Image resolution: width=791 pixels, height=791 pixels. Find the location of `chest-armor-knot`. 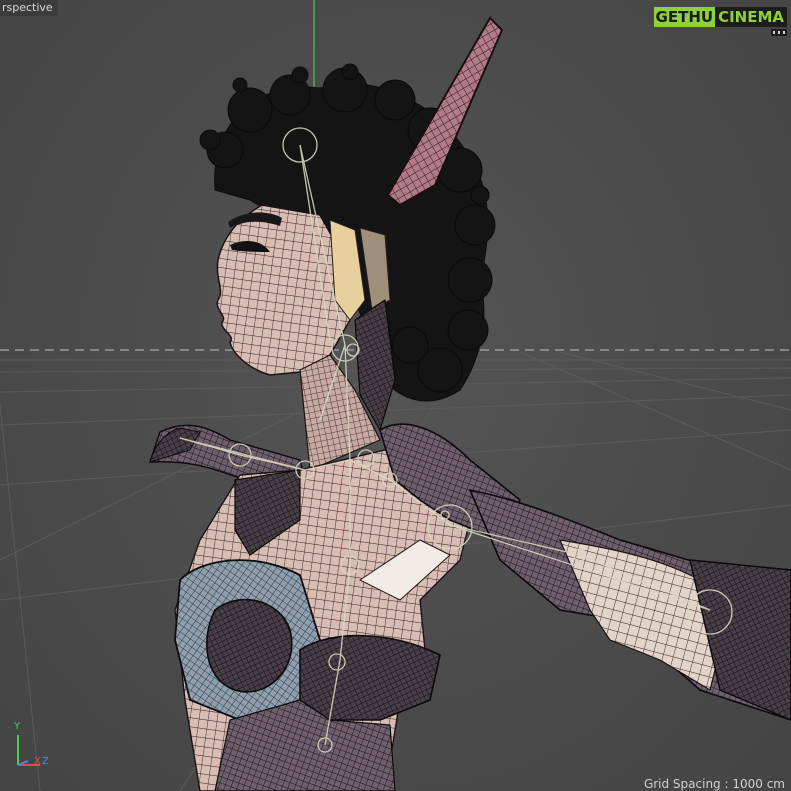

chest-armor-knot is located at coordinates (249, 645).